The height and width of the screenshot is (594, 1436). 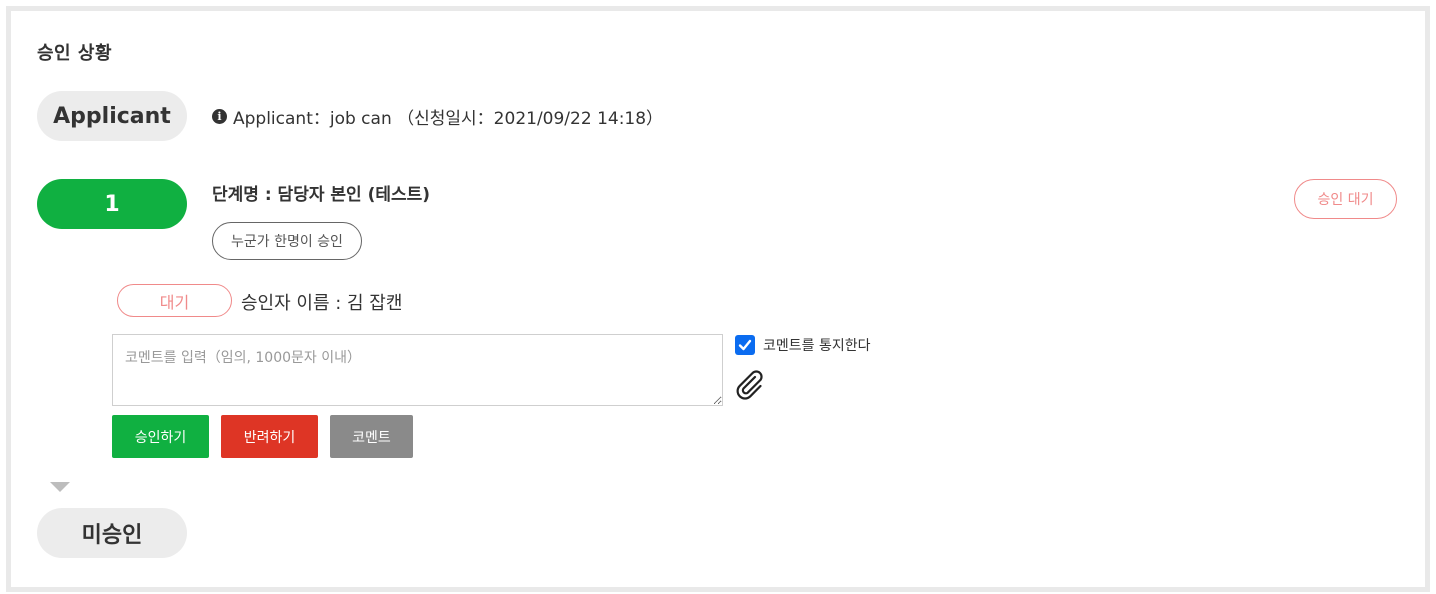 What do you see at coordinates (112, 533) in the screenshot?
I see `unapproved-pill: 미승인` at bounding box center [112, 533].